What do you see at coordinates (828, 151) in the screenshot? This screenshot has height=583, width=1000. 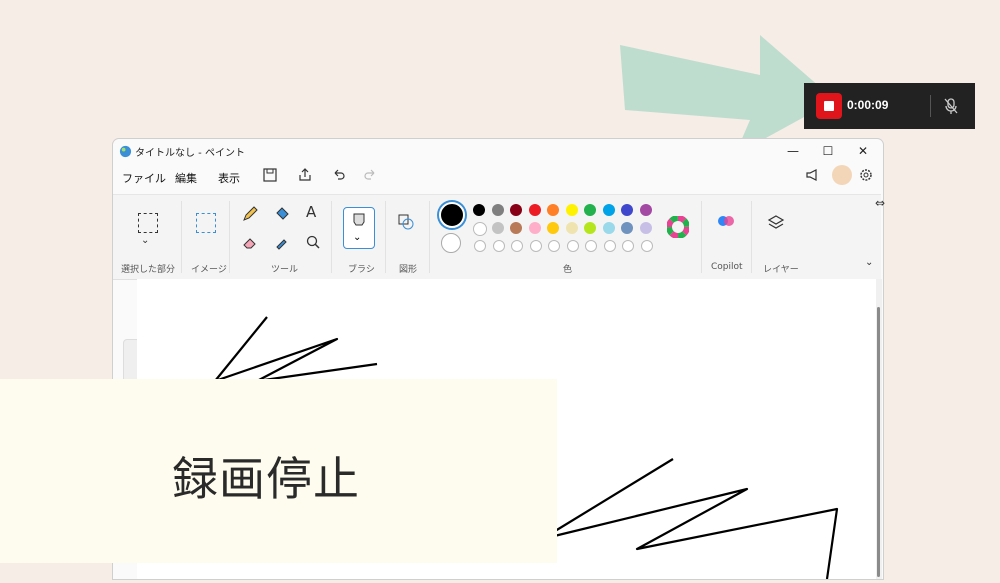 I see `maximize-button: ☐` at bounding box center [828, 151].